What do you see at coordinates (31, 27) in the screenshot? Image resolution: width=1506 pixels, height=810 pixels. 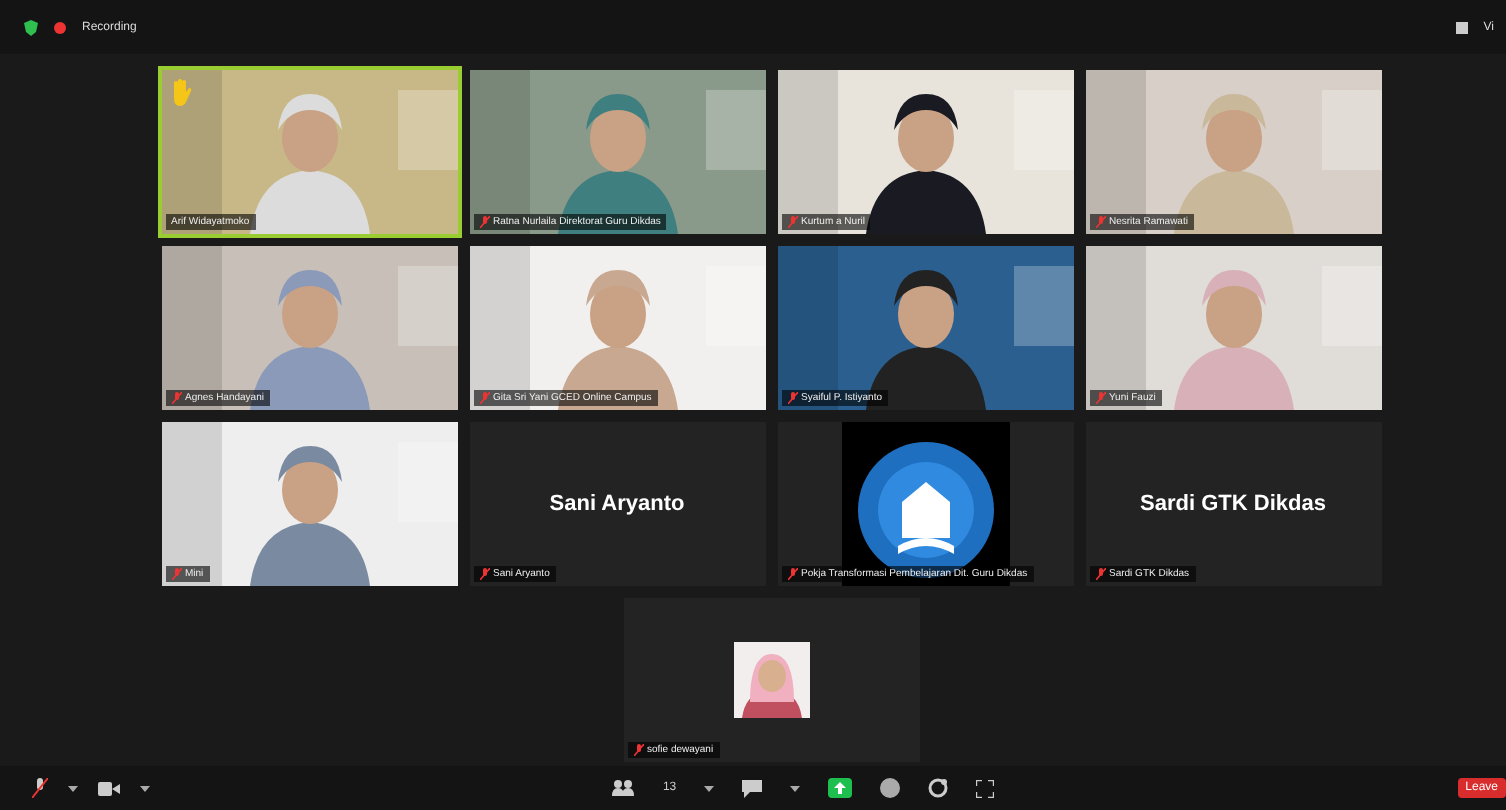 I see `shield-icon` at bounding box center [31, 27].